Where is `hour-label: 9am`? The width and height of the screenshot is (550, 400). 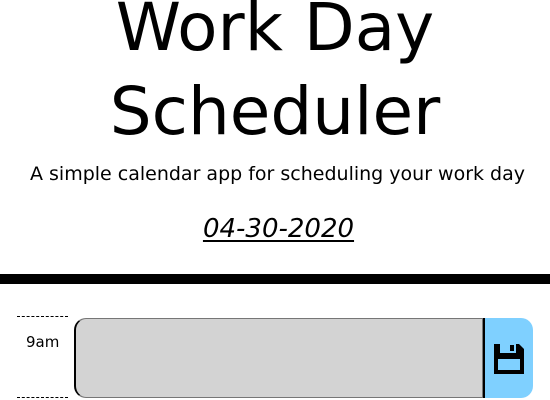
hour-label: 9am is located at coordinates (43, 342).